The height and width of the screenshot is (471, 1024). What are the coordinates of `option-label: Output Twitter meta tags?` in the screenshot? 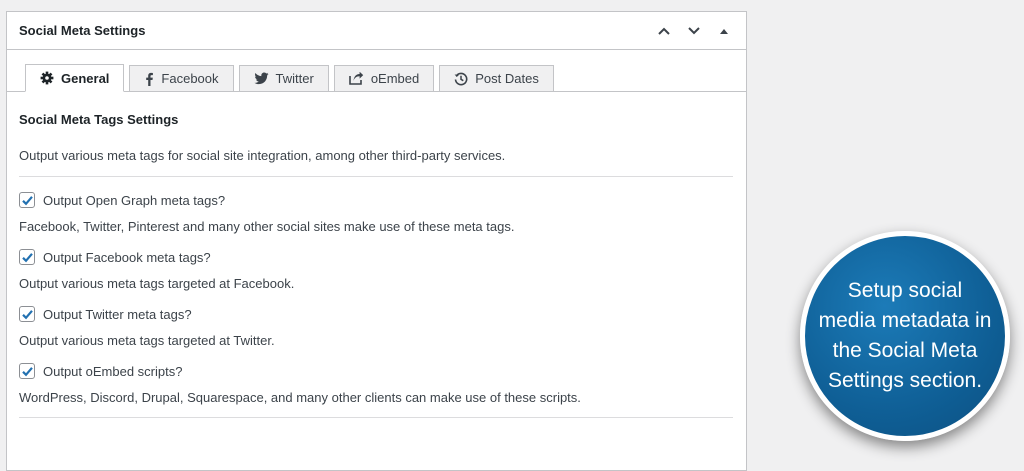 It's located at (117, 314).